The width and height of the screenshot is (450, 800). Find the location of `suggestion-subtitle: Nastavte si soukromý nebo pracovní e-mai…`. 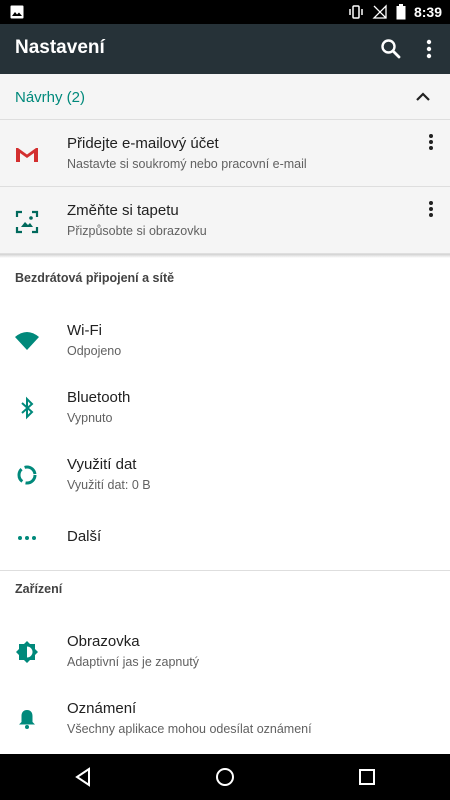

suggestion-subtitle: Nastavte si soukromý nebo pracovní e-mai… is located at coordinates (187, 164).